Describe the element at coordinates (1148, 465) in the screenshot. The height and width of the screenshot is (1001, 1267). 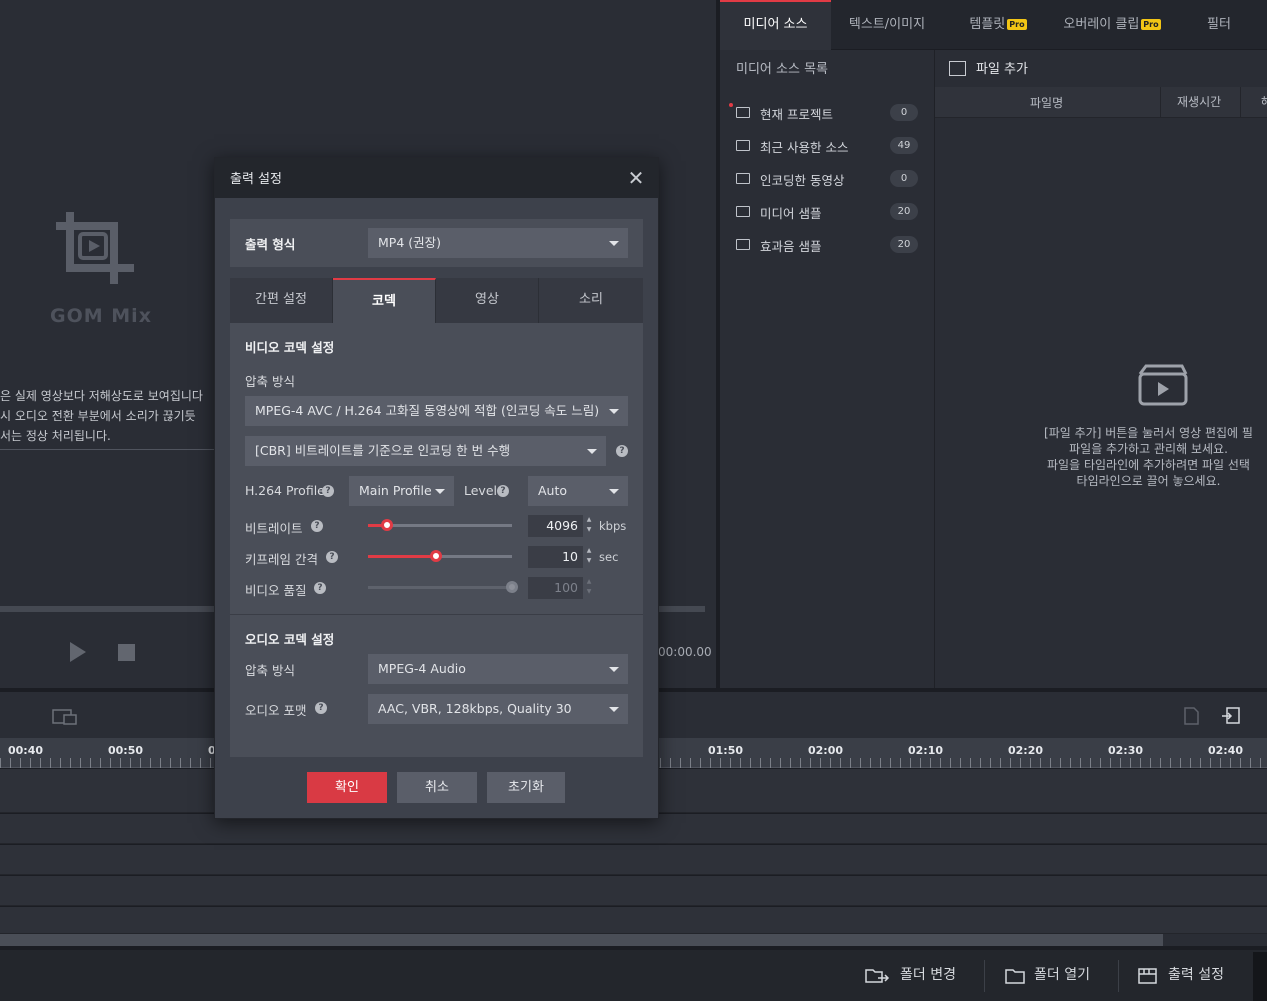
I see `message-line: 파일을 타임라인에 추가하려면 파일 선택` at that location.